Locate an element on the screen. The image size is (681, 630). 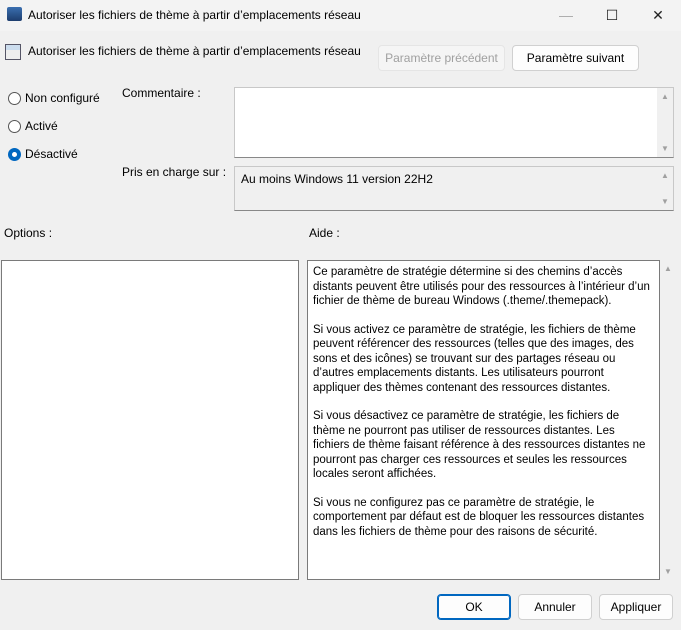
cancel-button: Annuler is located at coordinates (555, 607).